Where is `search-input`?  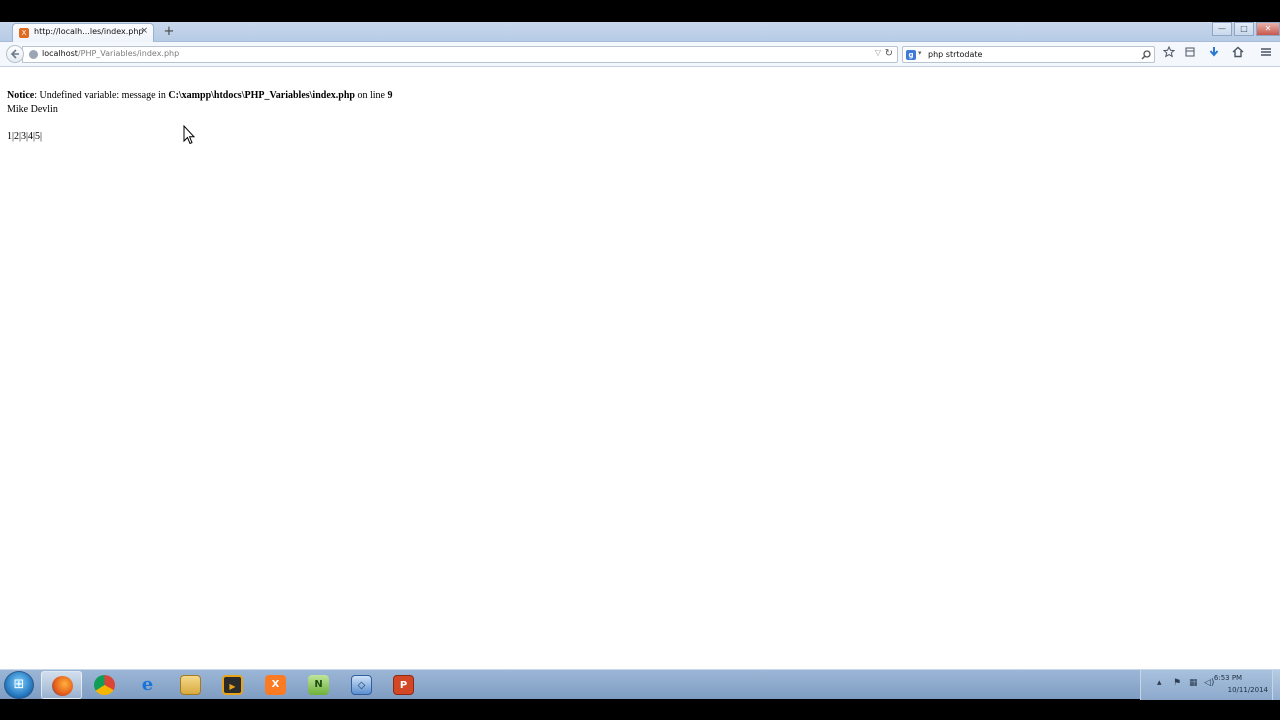
search-input is located at coordinates (1028, 54).